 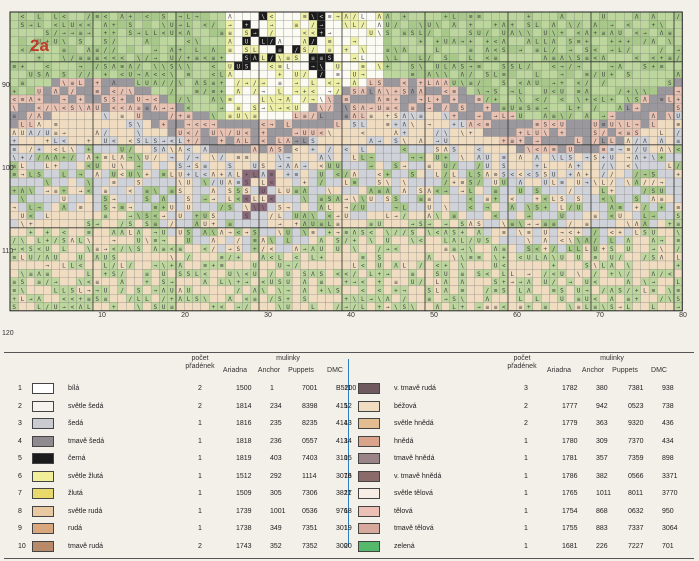 What do you see at coordinates (20, 528) in the screenshot?
I see `legend-number: 9` at bounding box center [20, 528].